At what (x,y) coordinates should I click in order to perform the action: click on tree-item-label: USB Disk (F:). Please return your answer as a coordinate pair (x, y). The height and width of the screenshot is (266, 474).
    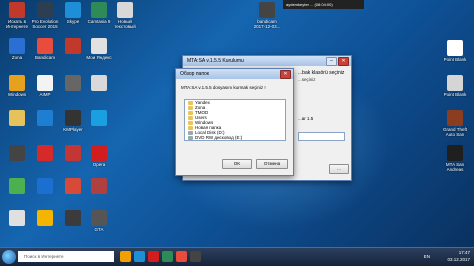
    Looking at the image, I should click on (209, 140).